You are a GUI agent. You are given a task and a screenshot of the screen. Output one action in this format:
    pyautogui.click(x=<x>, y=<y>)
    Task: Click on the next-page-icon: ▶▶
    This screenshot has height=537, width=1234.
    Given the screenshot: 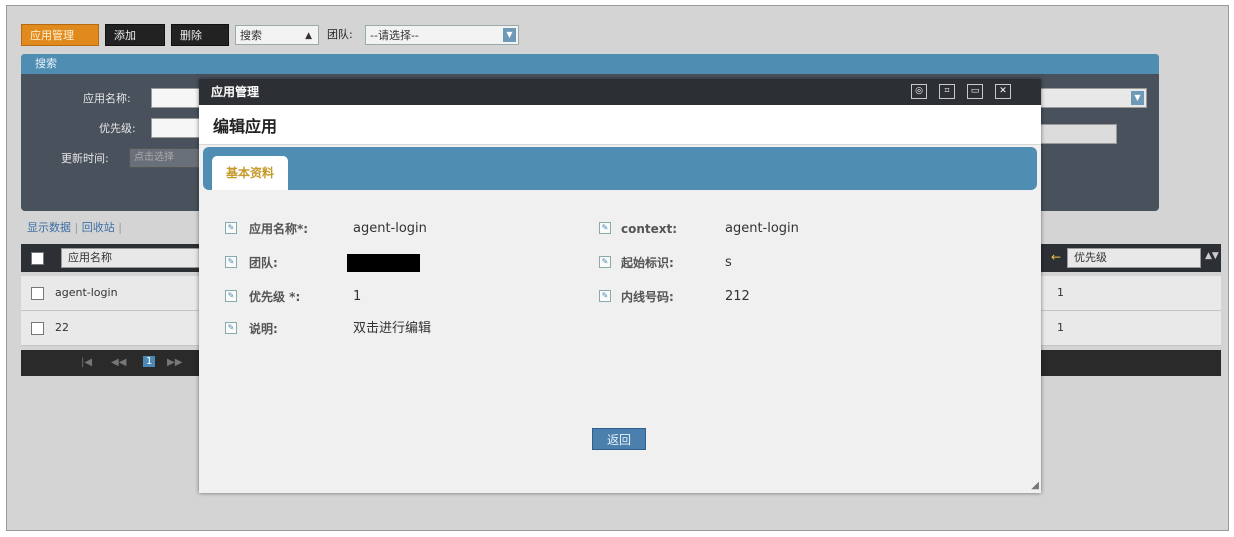 What is the action you would take?
    pyautogui.click(x=174, y=362)
    